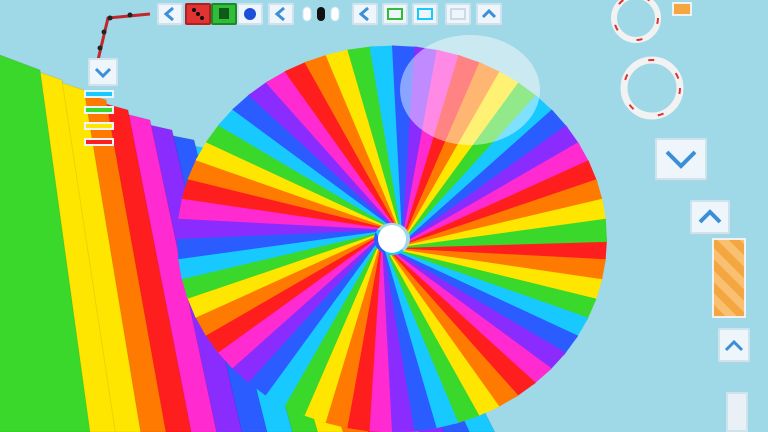 This screenshot has width=768, height=432. What do you see at coordinates (99, 126) in the screenshot?
I see `yellow-step-left` at bounding box center [99, 126].